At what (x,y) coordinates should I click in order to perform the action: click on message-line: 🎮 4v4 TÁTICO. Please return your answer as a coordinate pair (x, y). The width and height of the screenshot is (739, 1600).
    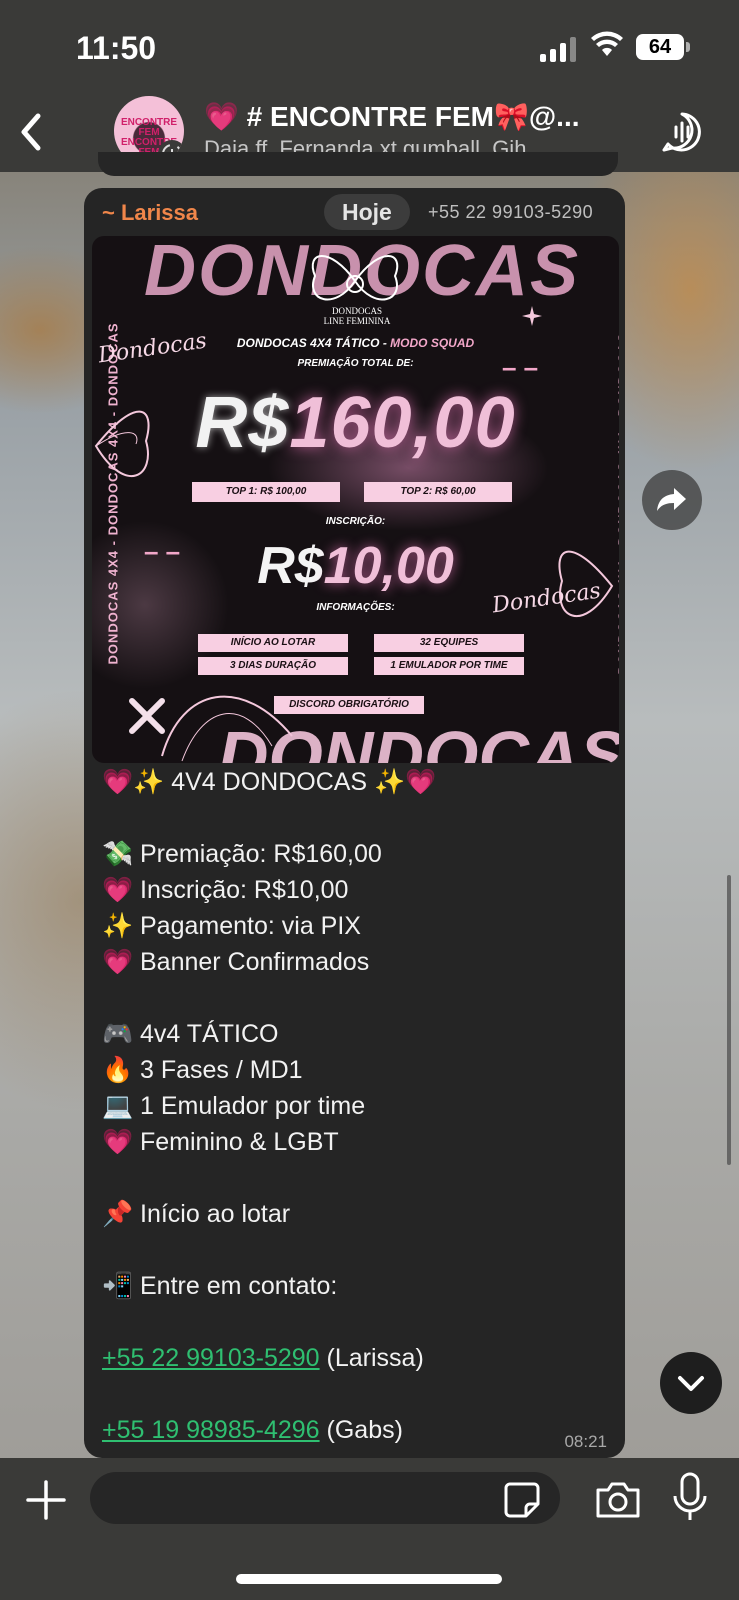
    Looking at the image, I should click on (190, 1034).